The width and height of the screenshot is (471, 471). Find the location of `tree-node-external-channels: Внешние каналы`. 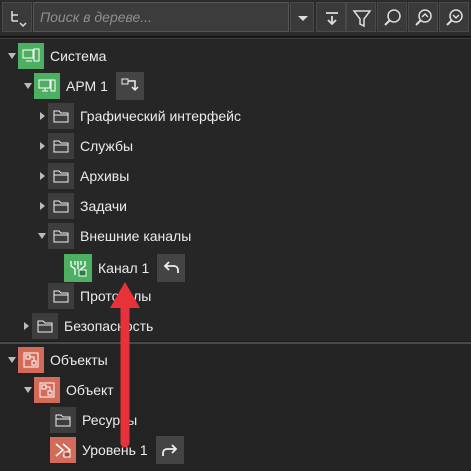

tree-node-external-channels: Внешние каналы is located at coordinates (113, 236).